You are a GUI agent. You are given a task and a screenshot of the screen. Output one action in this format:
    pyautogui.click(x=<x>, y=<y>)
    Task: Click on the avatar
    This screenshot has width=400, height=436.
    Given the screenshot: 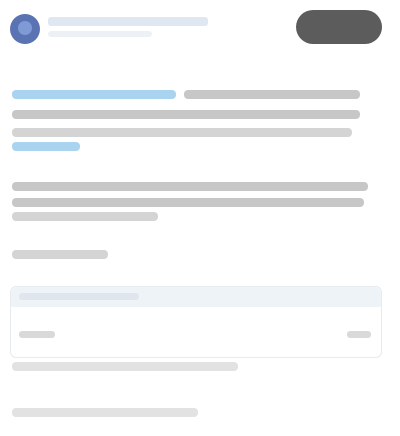 What is the action you would take?
    pyautogui.click(x=25, y=29)
    